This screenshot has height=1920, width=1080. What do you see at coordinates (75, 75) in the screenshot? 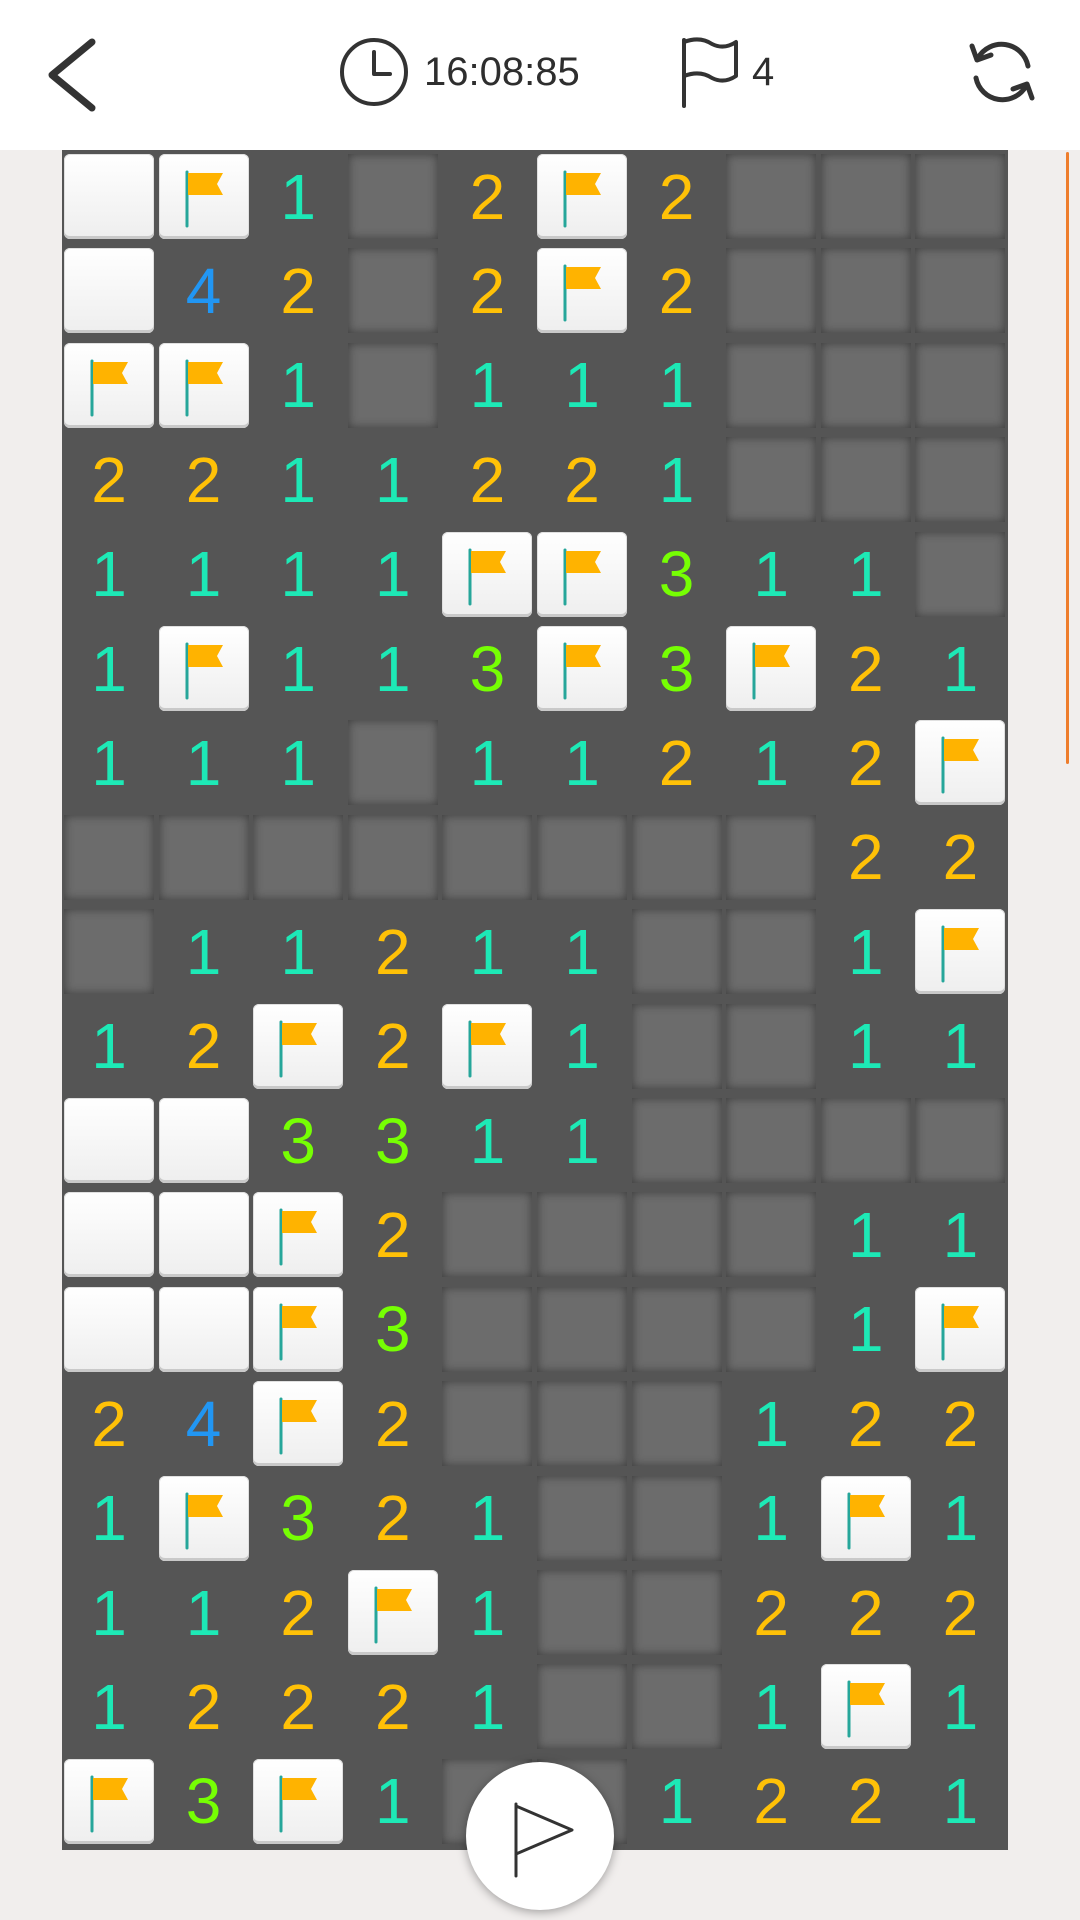
I see `back-button` at bounding box center [75, 75].